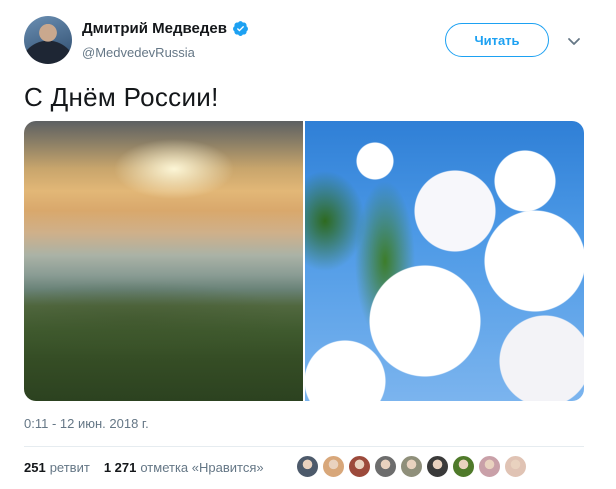 Image resolution: width=616 pixels, height=489 pixels. What do you see at coordinates (86, 423) in the screenshot?
I see `tweet-timestamp: 0:11 - 12 июн. 2018 г.` at bounding box center [86, 423].